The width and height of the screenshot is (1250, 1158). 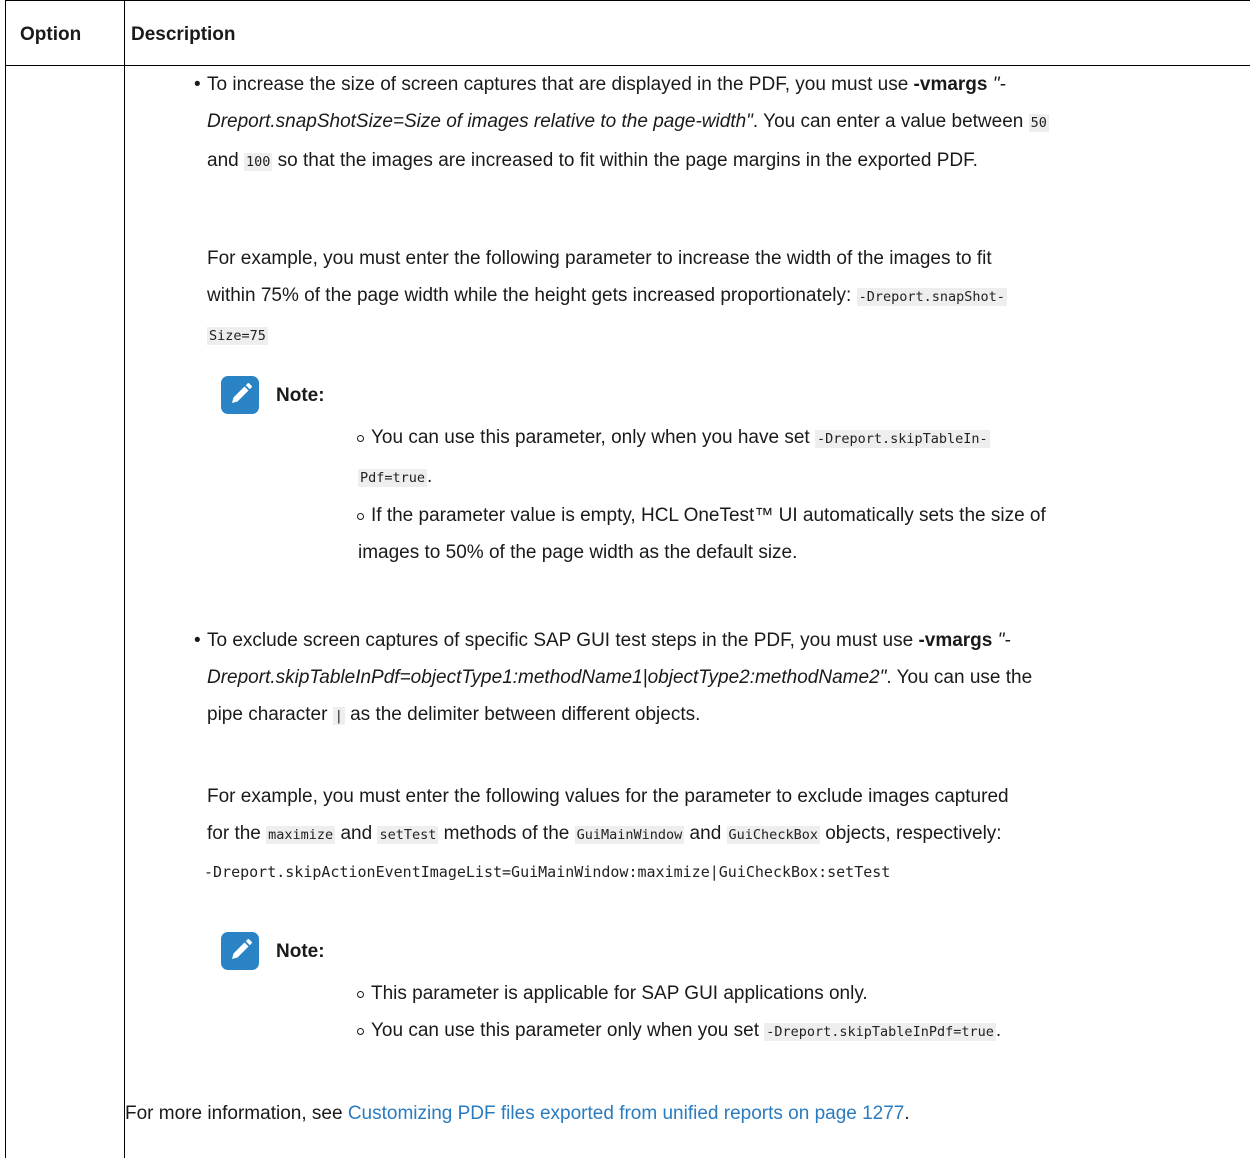 What do you see at coordinates (258, 162) in the screenshot?
I see `max-value-code: 100` at bounding box center [258, 162].